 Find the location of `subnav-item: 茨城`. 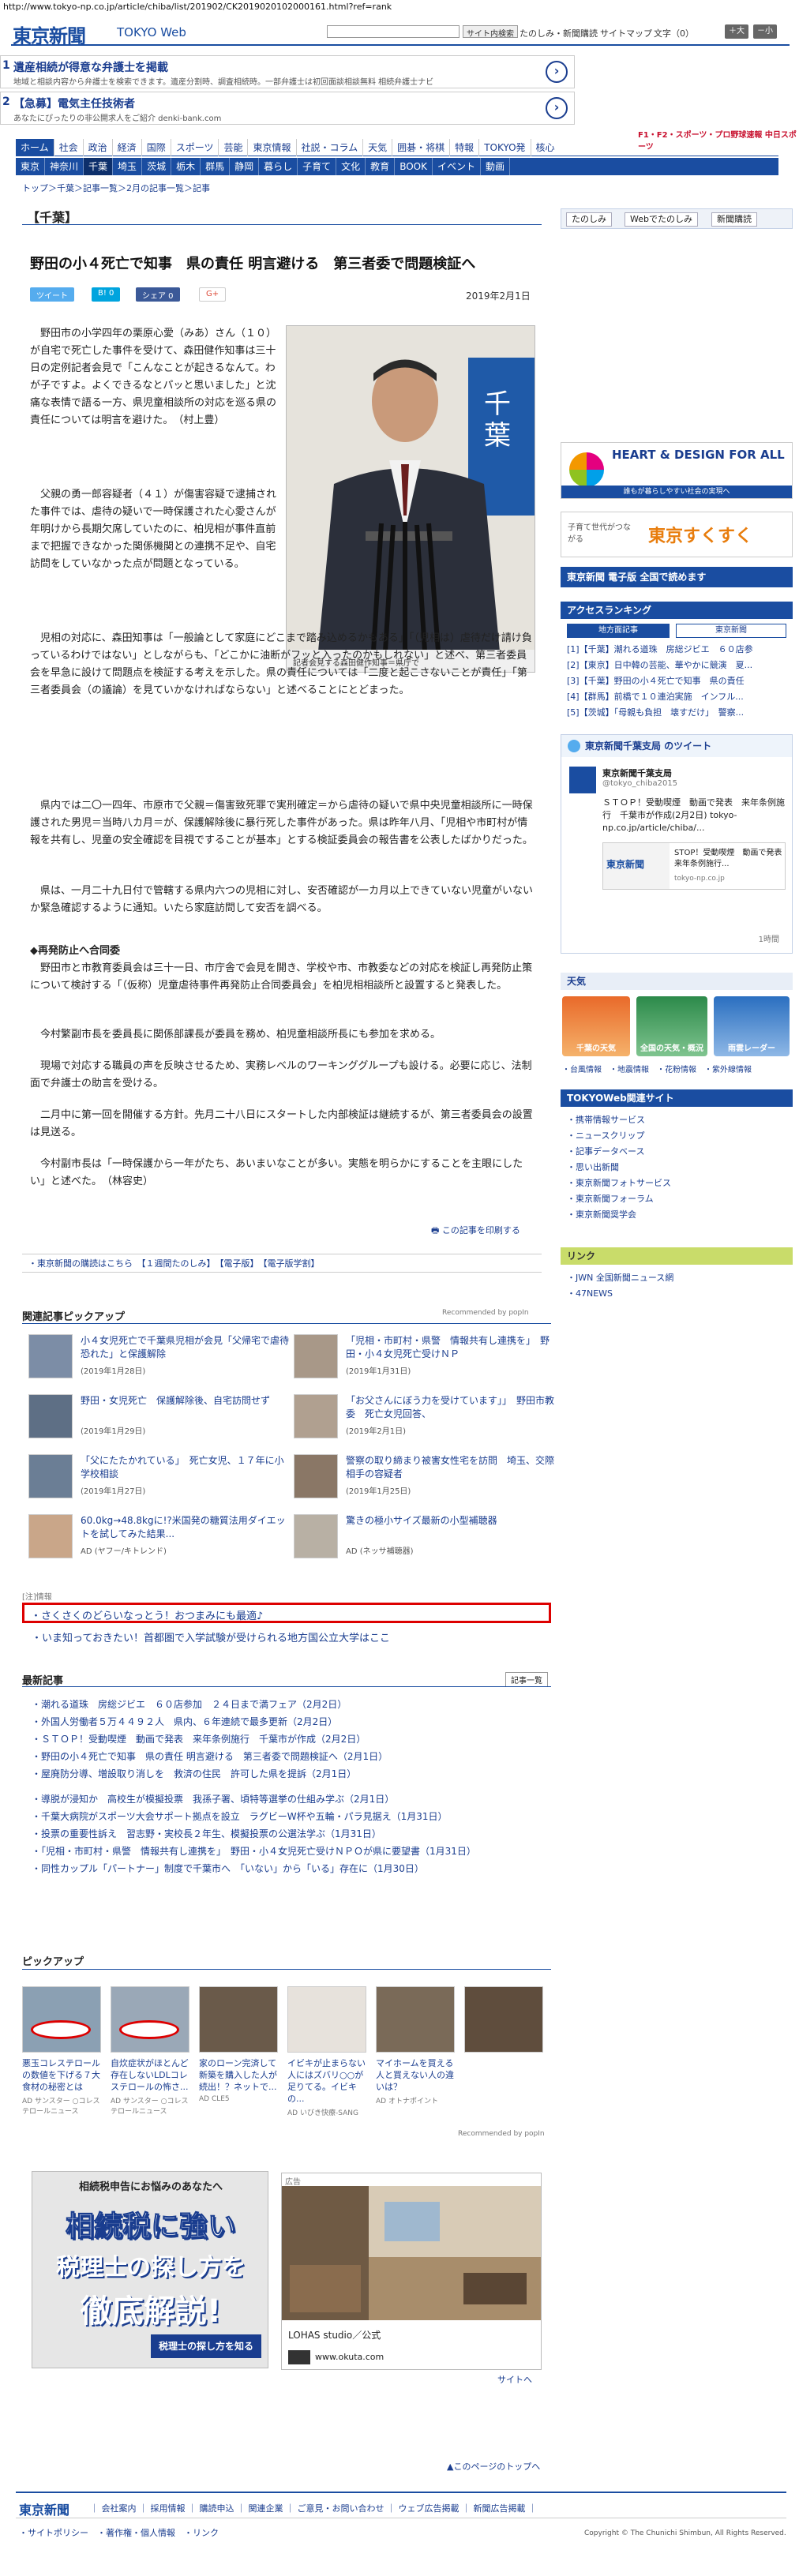

subnav-item: 茨城 is located at coordinates (157, 166).